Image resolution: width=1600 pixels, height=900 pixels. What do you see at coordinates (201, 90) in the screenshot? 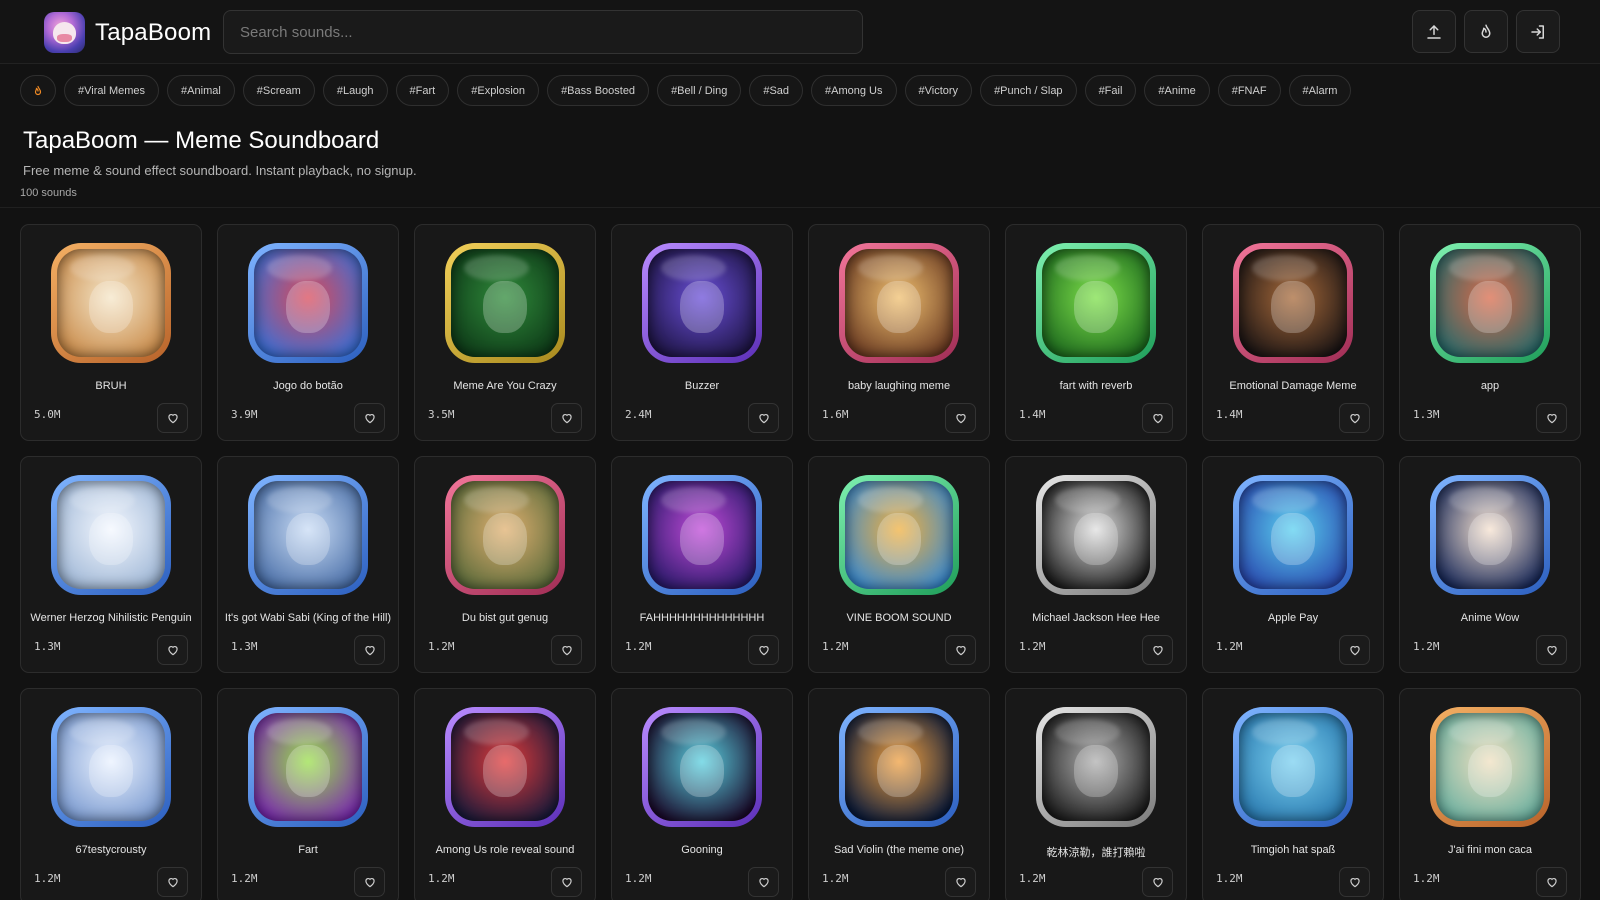
I see `tag-chip: #Animal` at bounding box center [201, 90].